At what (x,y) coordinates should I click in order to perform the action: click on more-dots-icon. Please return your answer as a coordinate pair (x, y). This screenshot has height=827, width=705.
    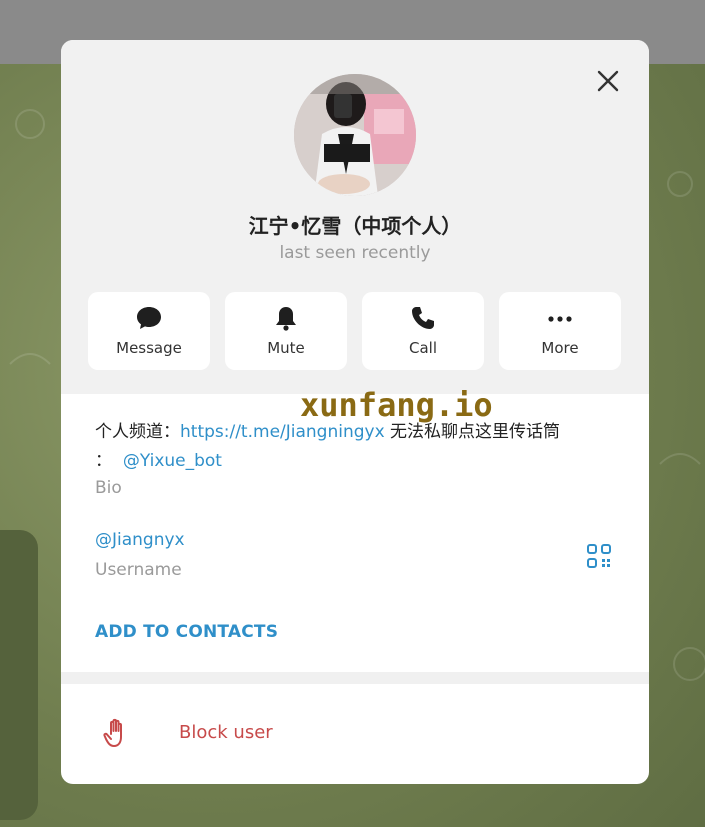
    Looking at the image, I should click on (560, 318).